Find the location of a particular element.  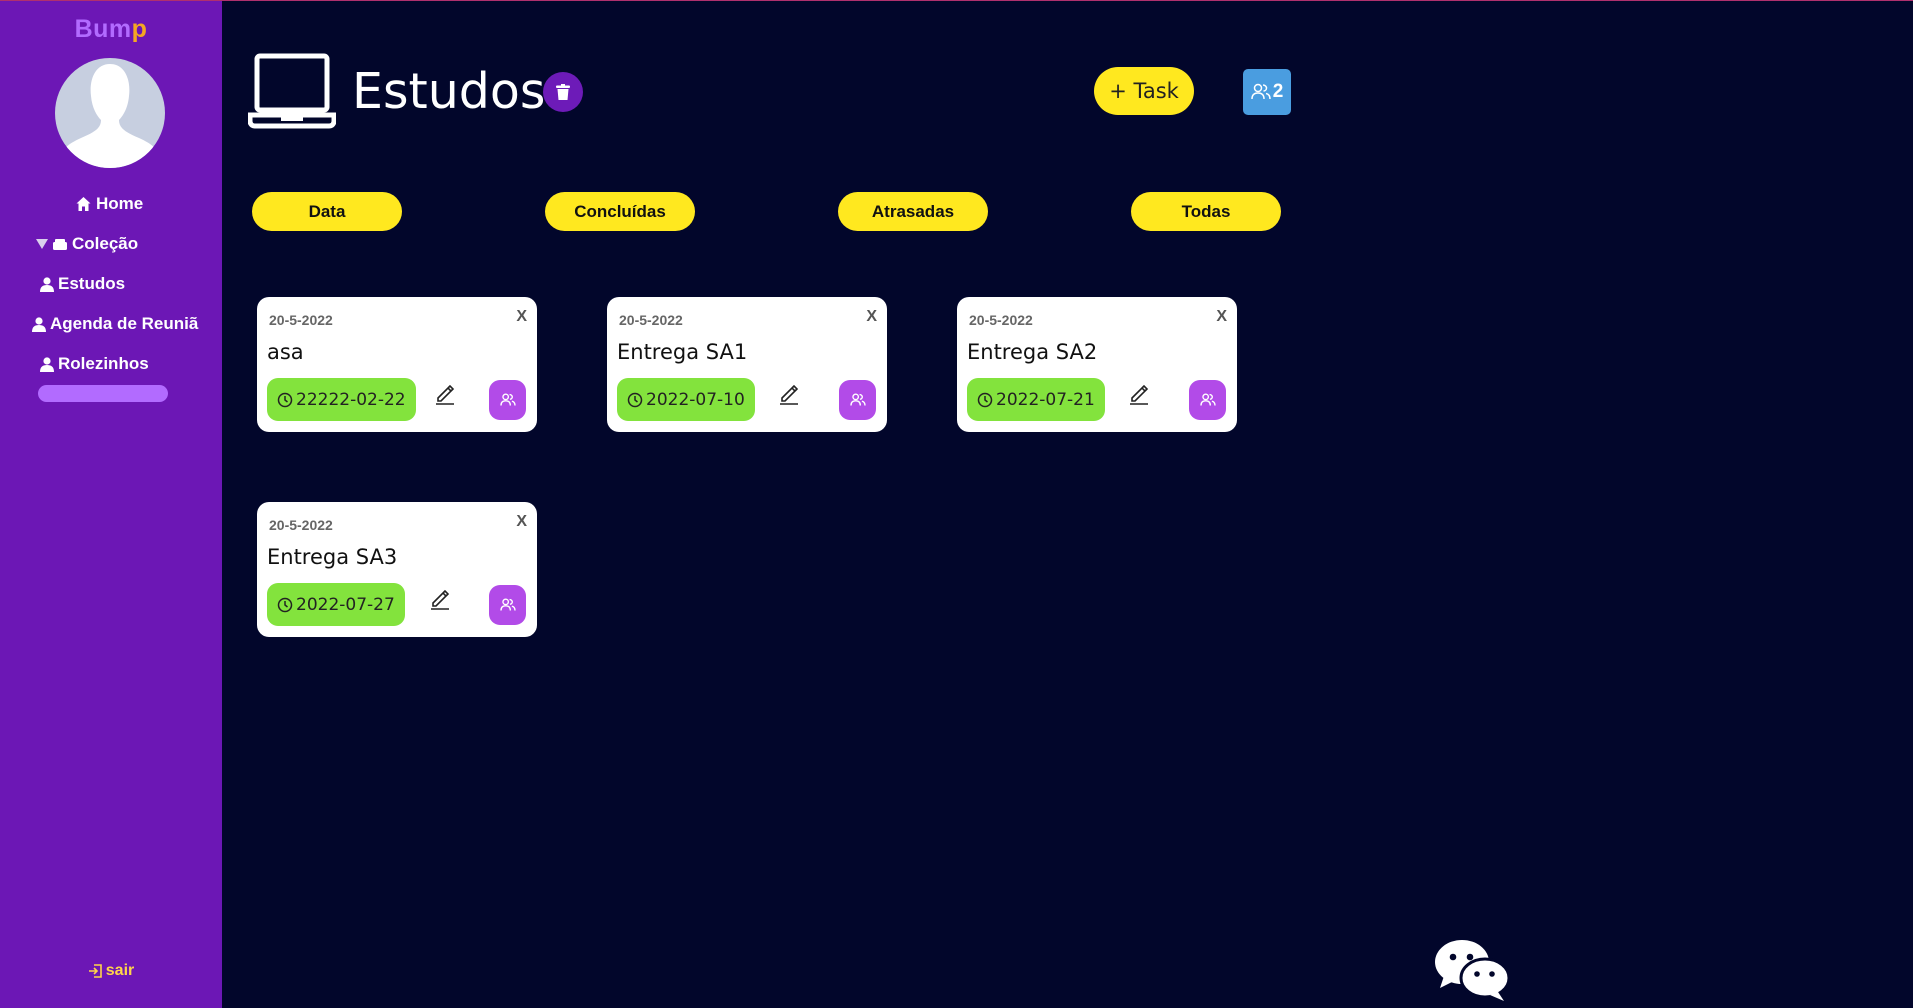

filter-atrasadas-button: Atrasadas is located at coordinates (913, 211).